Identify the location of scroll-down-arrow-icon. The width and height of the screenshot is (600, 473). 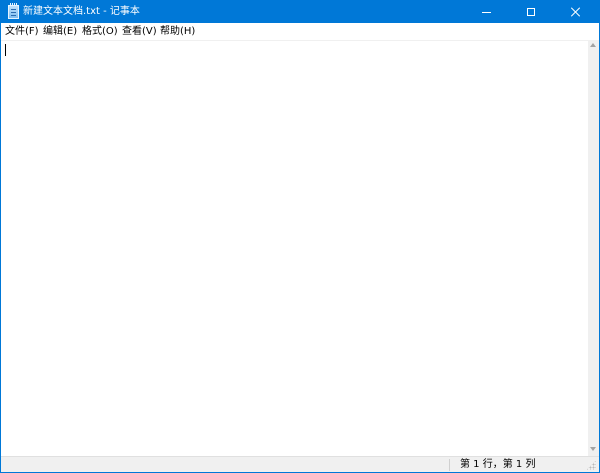
(593, 450).